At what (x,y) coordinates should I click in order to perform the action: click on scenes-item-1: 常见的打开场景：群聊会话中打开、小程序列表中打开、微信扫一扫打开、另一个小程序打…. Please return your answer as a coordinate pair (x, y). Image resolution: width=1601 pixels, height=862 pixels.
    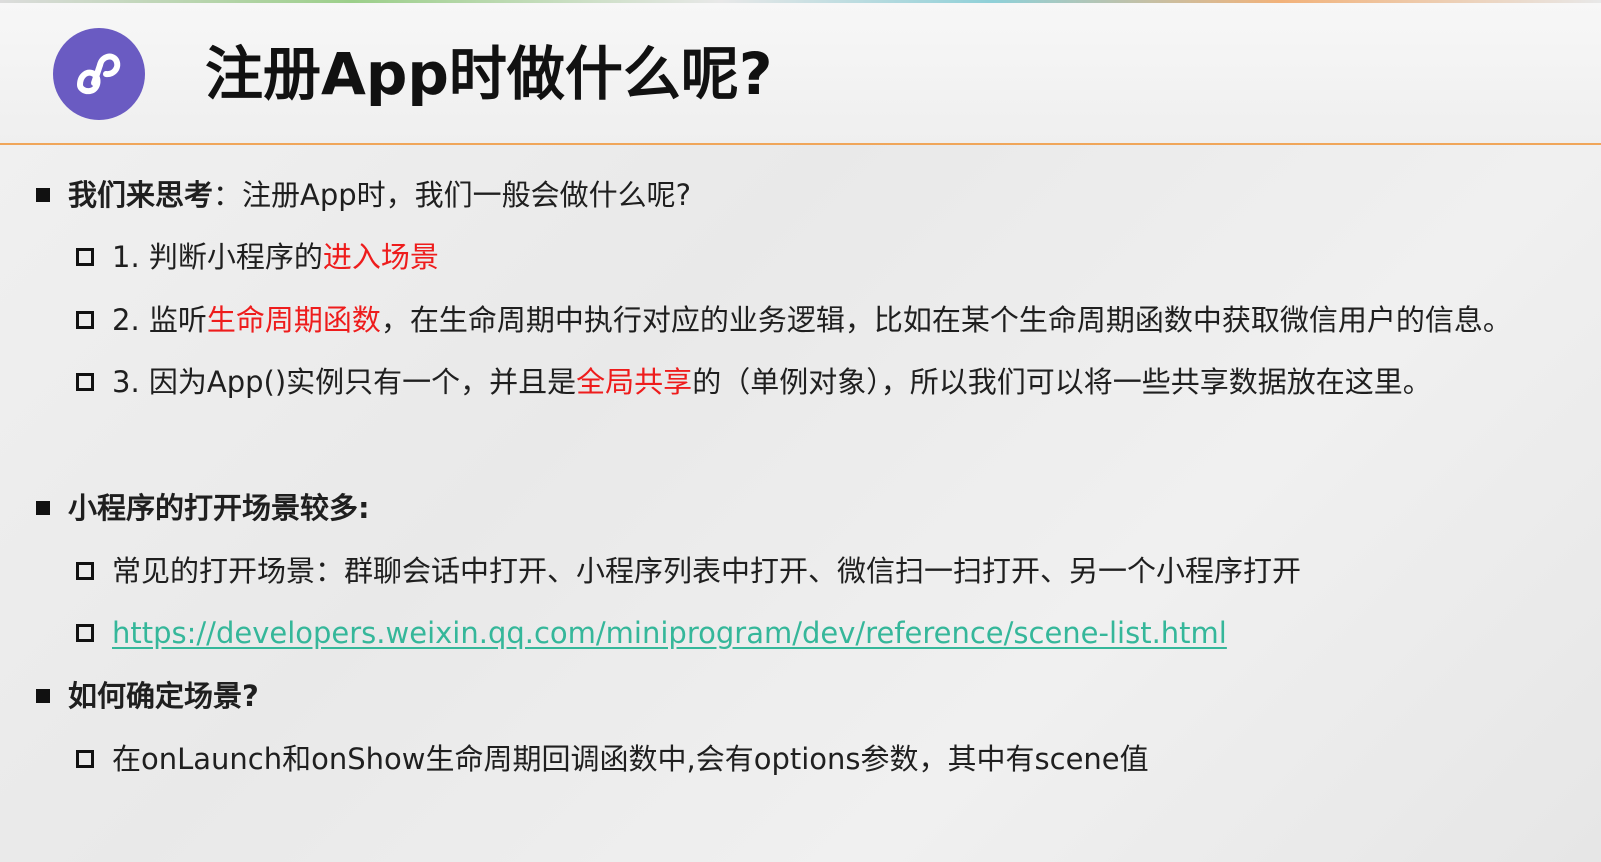
    Looking at the image, I should click on (688, 571).